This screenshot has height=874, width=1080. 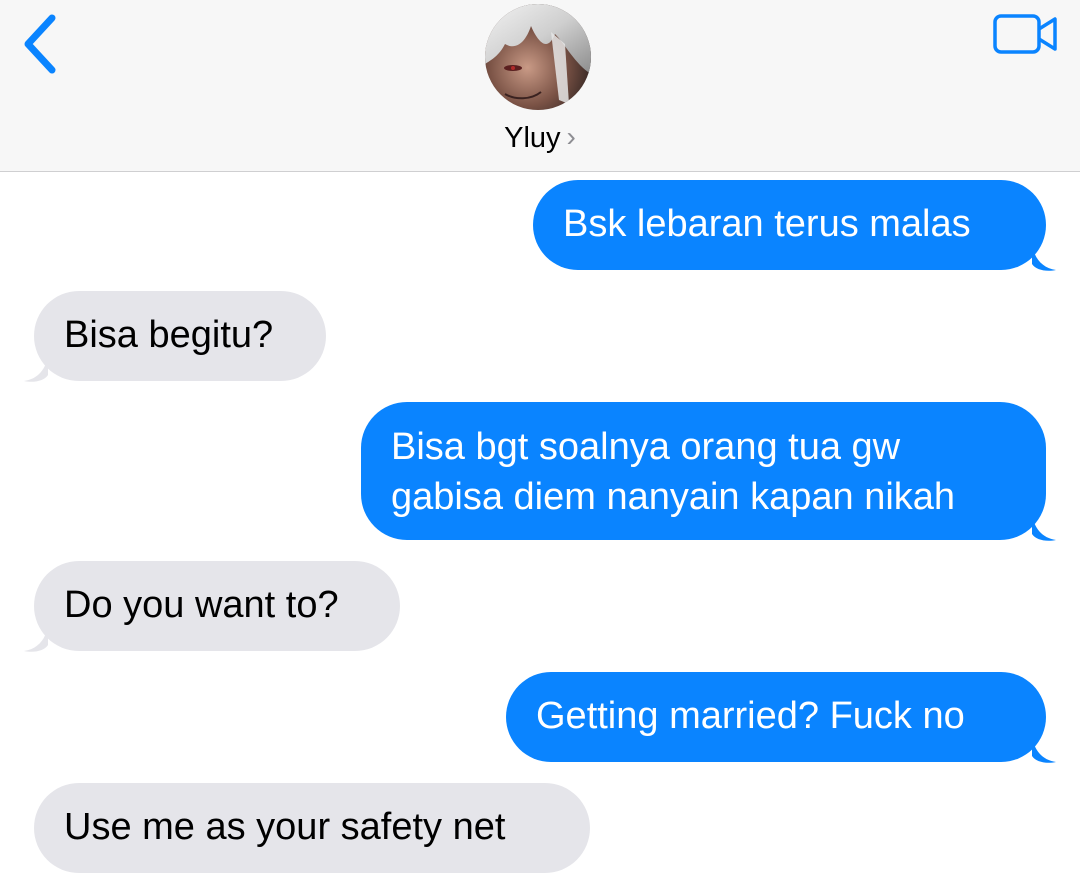 I want to click on video-camera-icon, so click(x=1025, y=34).